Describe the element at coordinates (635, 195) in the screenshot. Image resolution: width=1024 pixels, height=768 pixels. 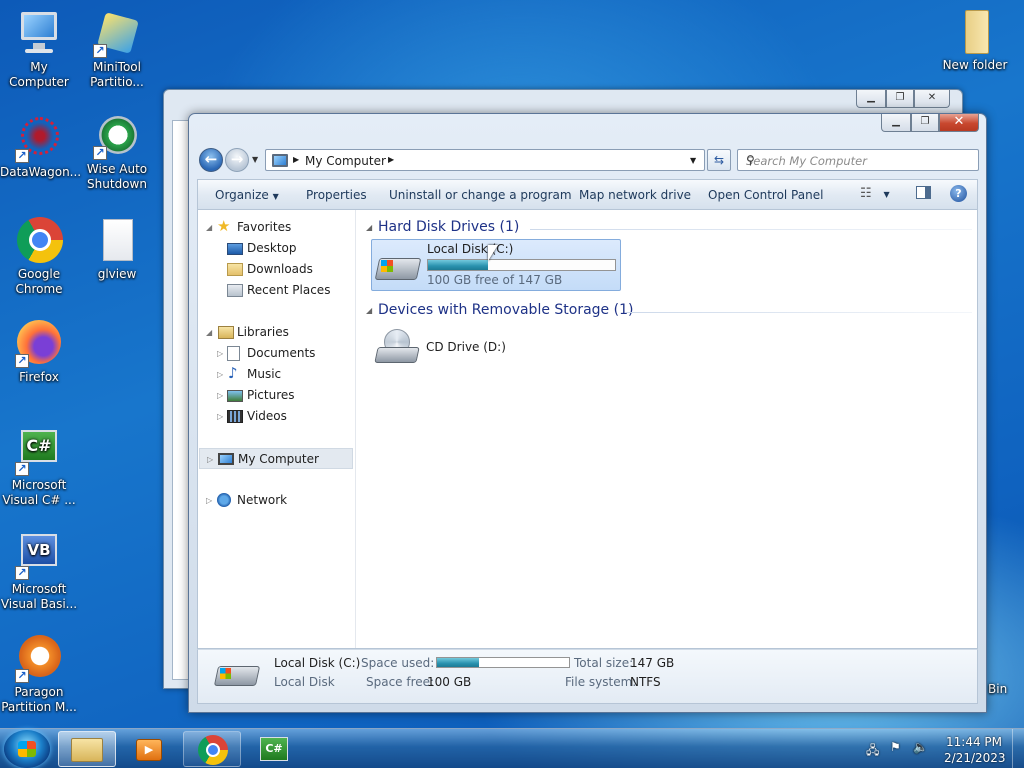
I see `map-network-drive-button: Map network drive` at that location.